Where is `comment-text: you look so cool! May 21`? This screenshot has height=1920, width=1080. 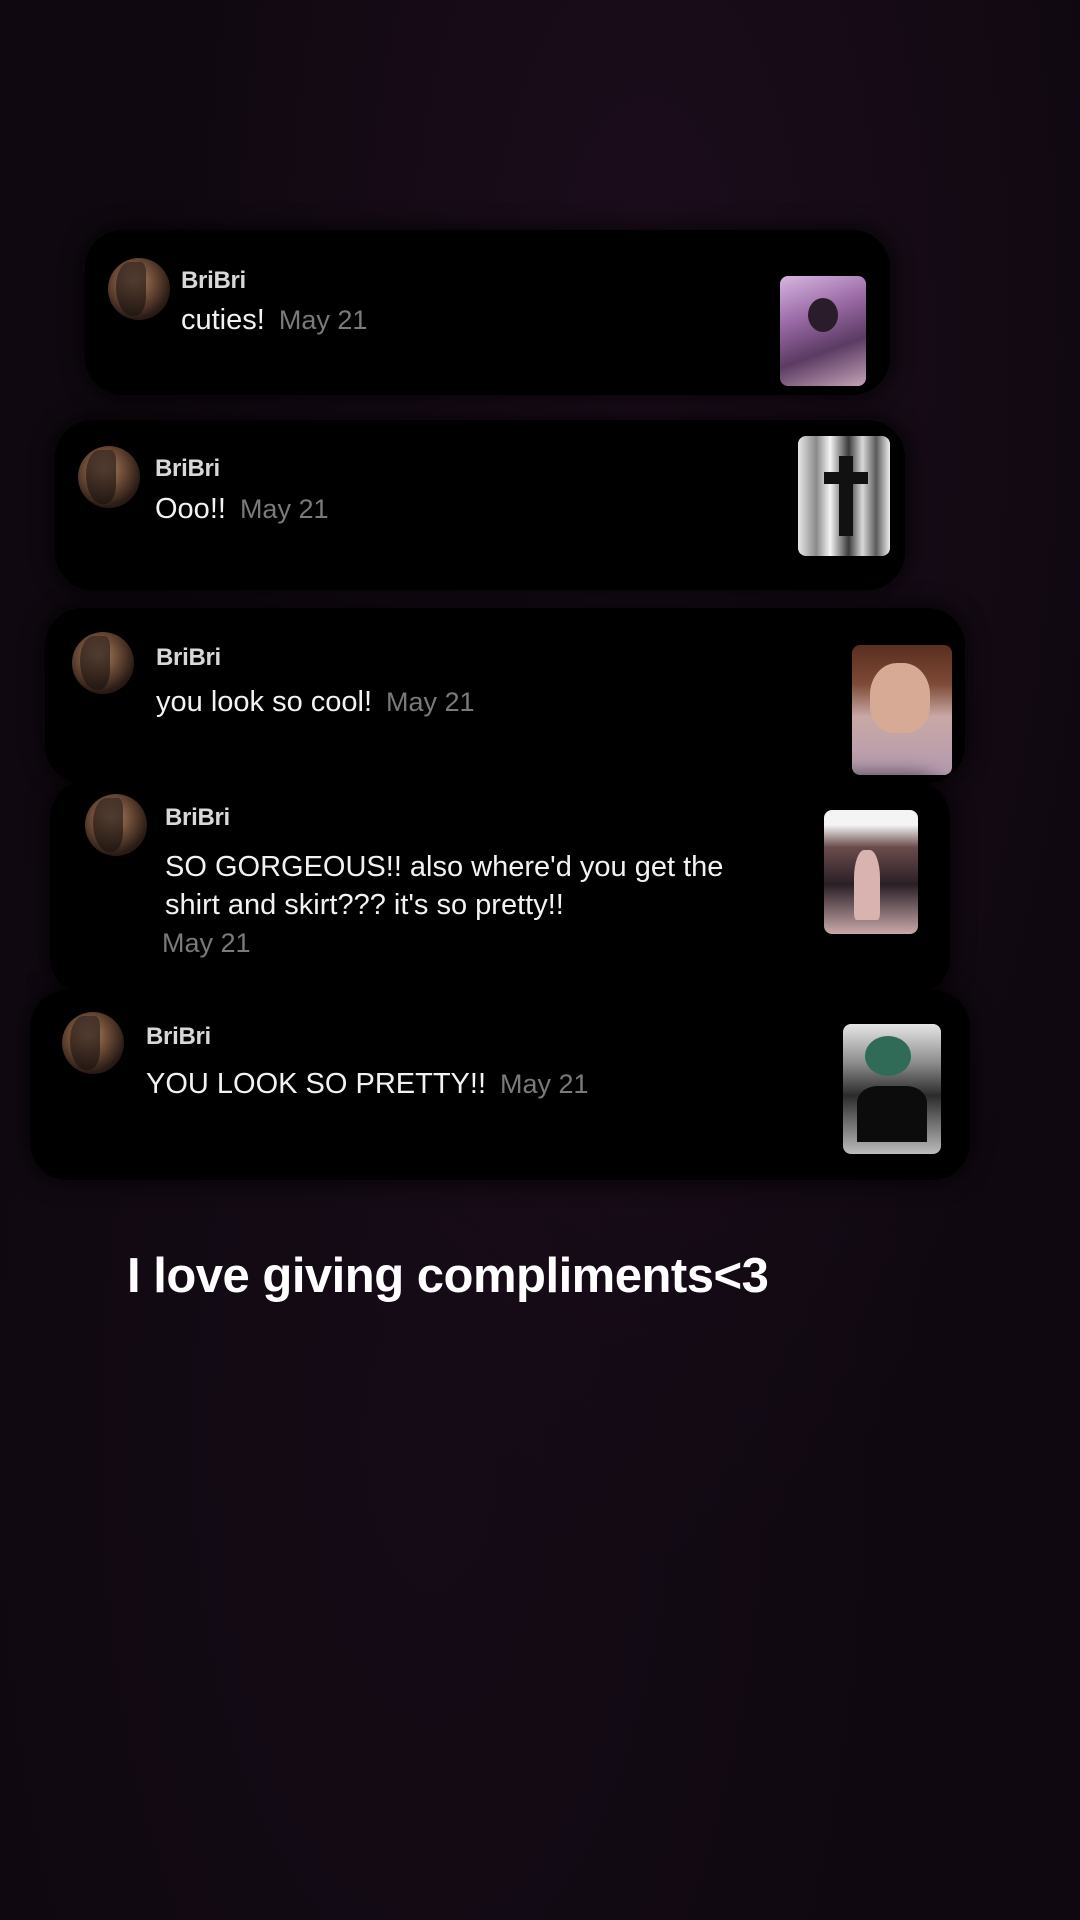 comment-text: you look so cool! May 21 is located at coordinates (315, 702).